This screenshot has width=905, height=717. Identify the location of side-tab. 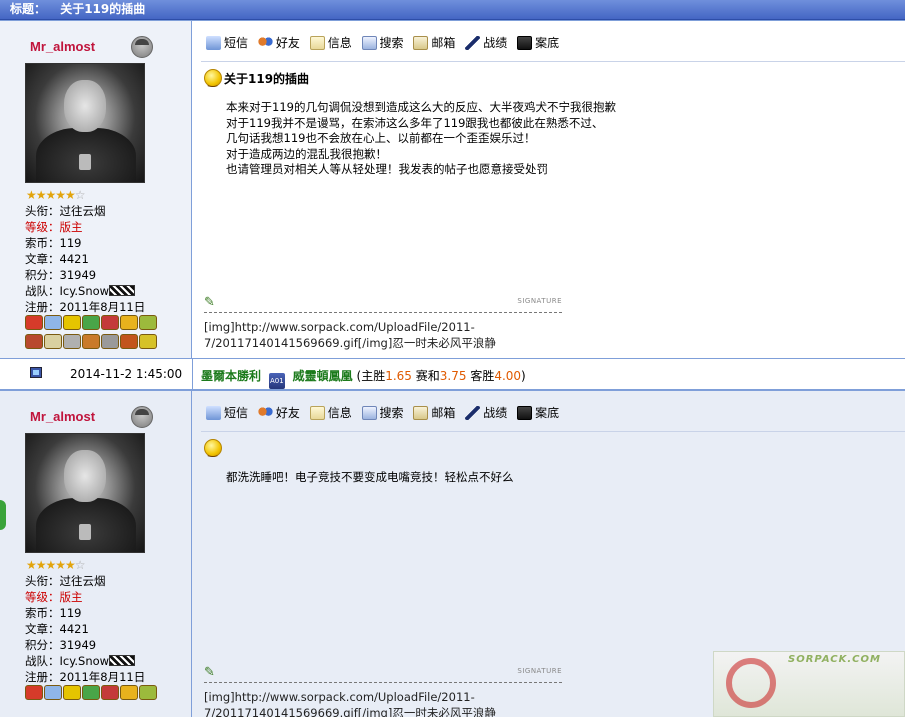
(3, 515).